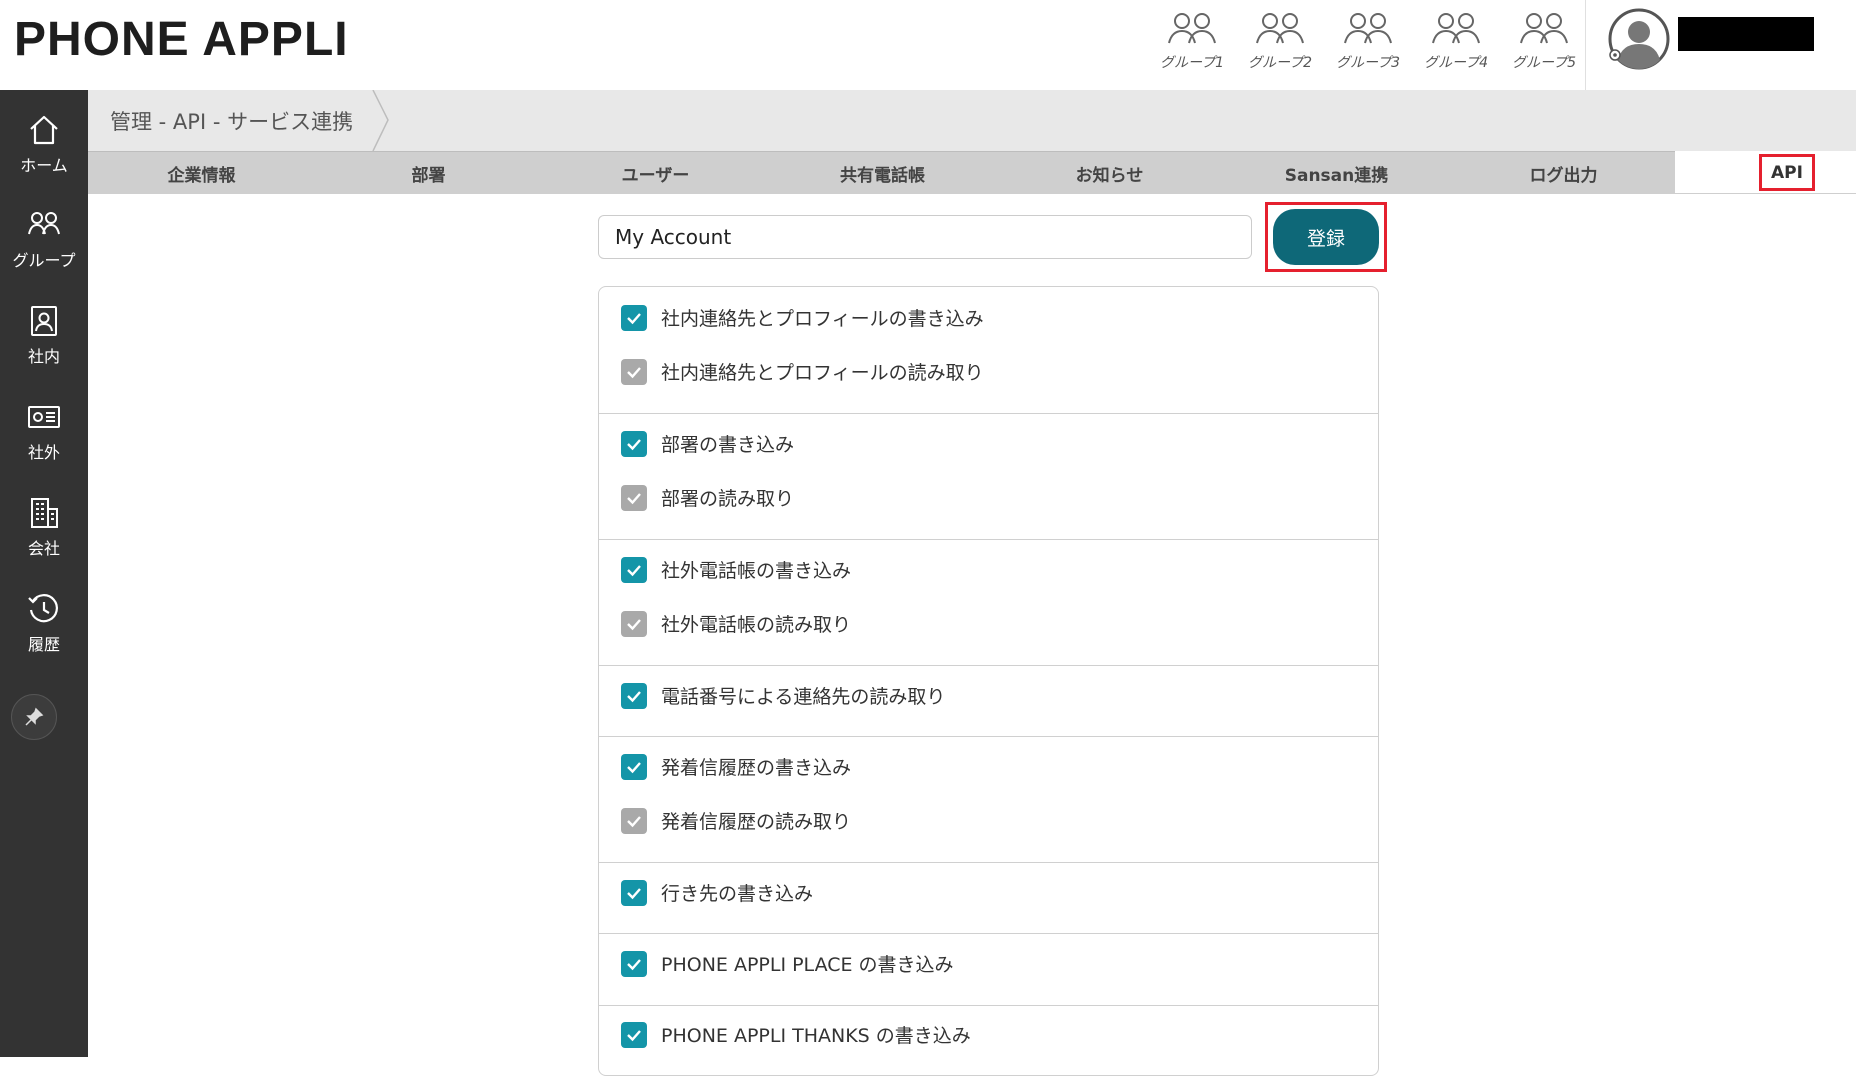  Describe the element at coordinates (756, 571) in the screenshot. I see `permission-label: 社外電話帳の書き込み` at that location.